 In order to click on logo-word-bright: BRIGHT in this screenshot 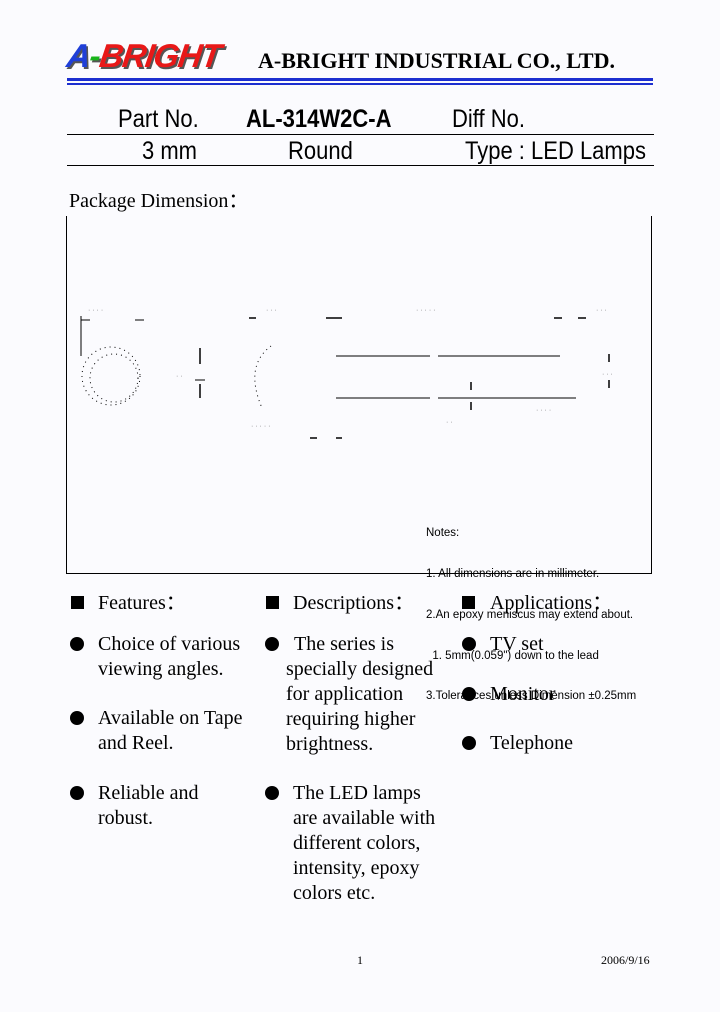, I will do `click(160, 55)`.